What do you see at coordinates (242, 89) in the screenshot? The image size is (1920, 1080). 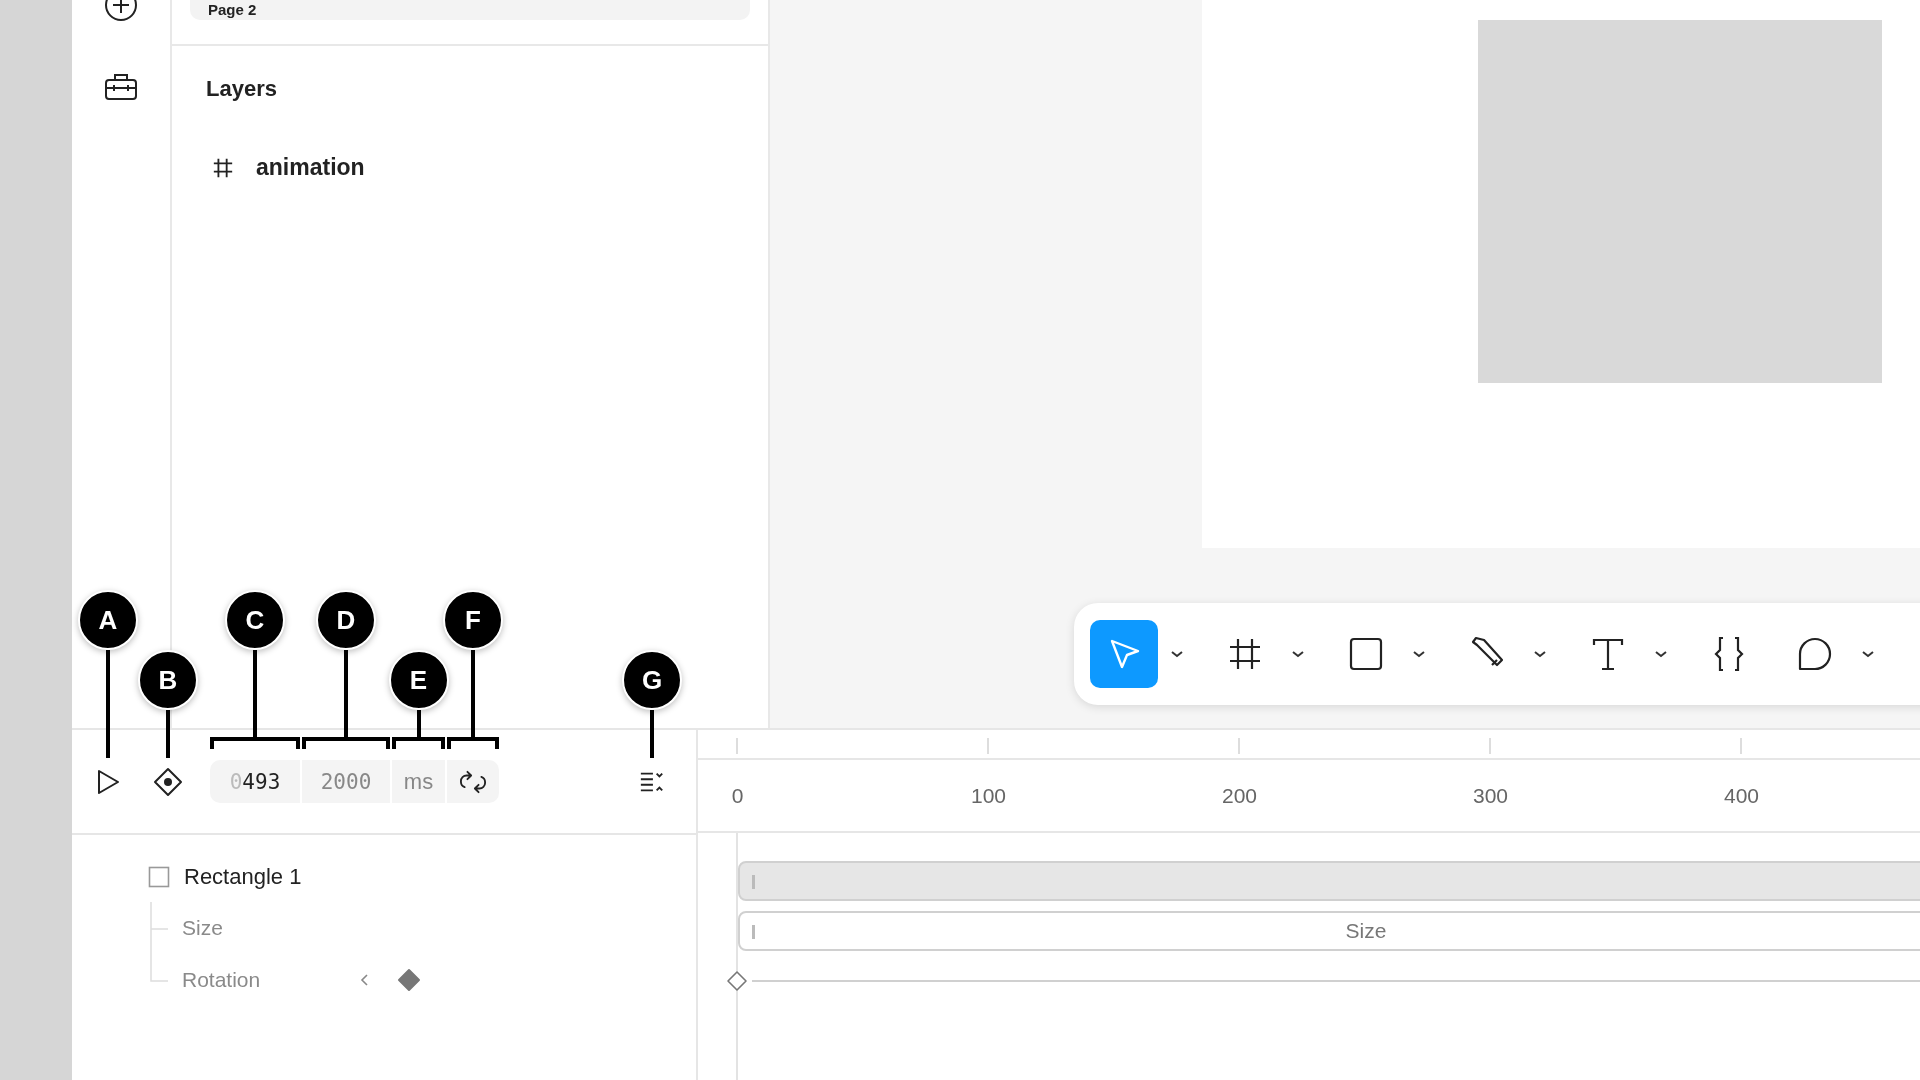 I see `layers-heading: Layers` at bounding box center [242, 89].